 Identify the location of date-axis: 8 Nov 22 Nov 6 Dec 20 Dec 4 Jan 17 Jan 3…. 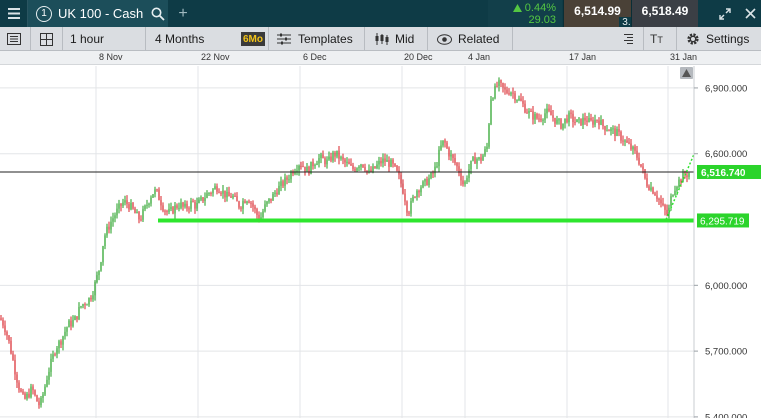
(380, 58).